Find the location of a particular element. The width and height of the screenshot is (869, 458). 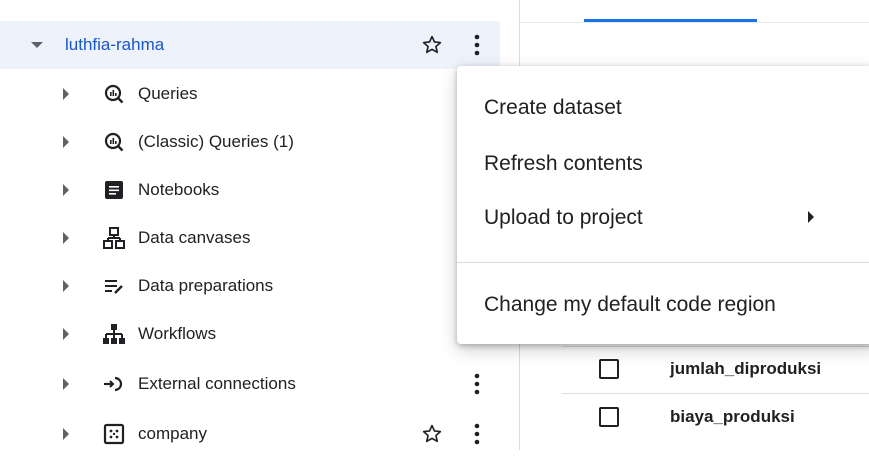

field-name-cell: jumlah_diproduksi is located at coordinates (746, 368).